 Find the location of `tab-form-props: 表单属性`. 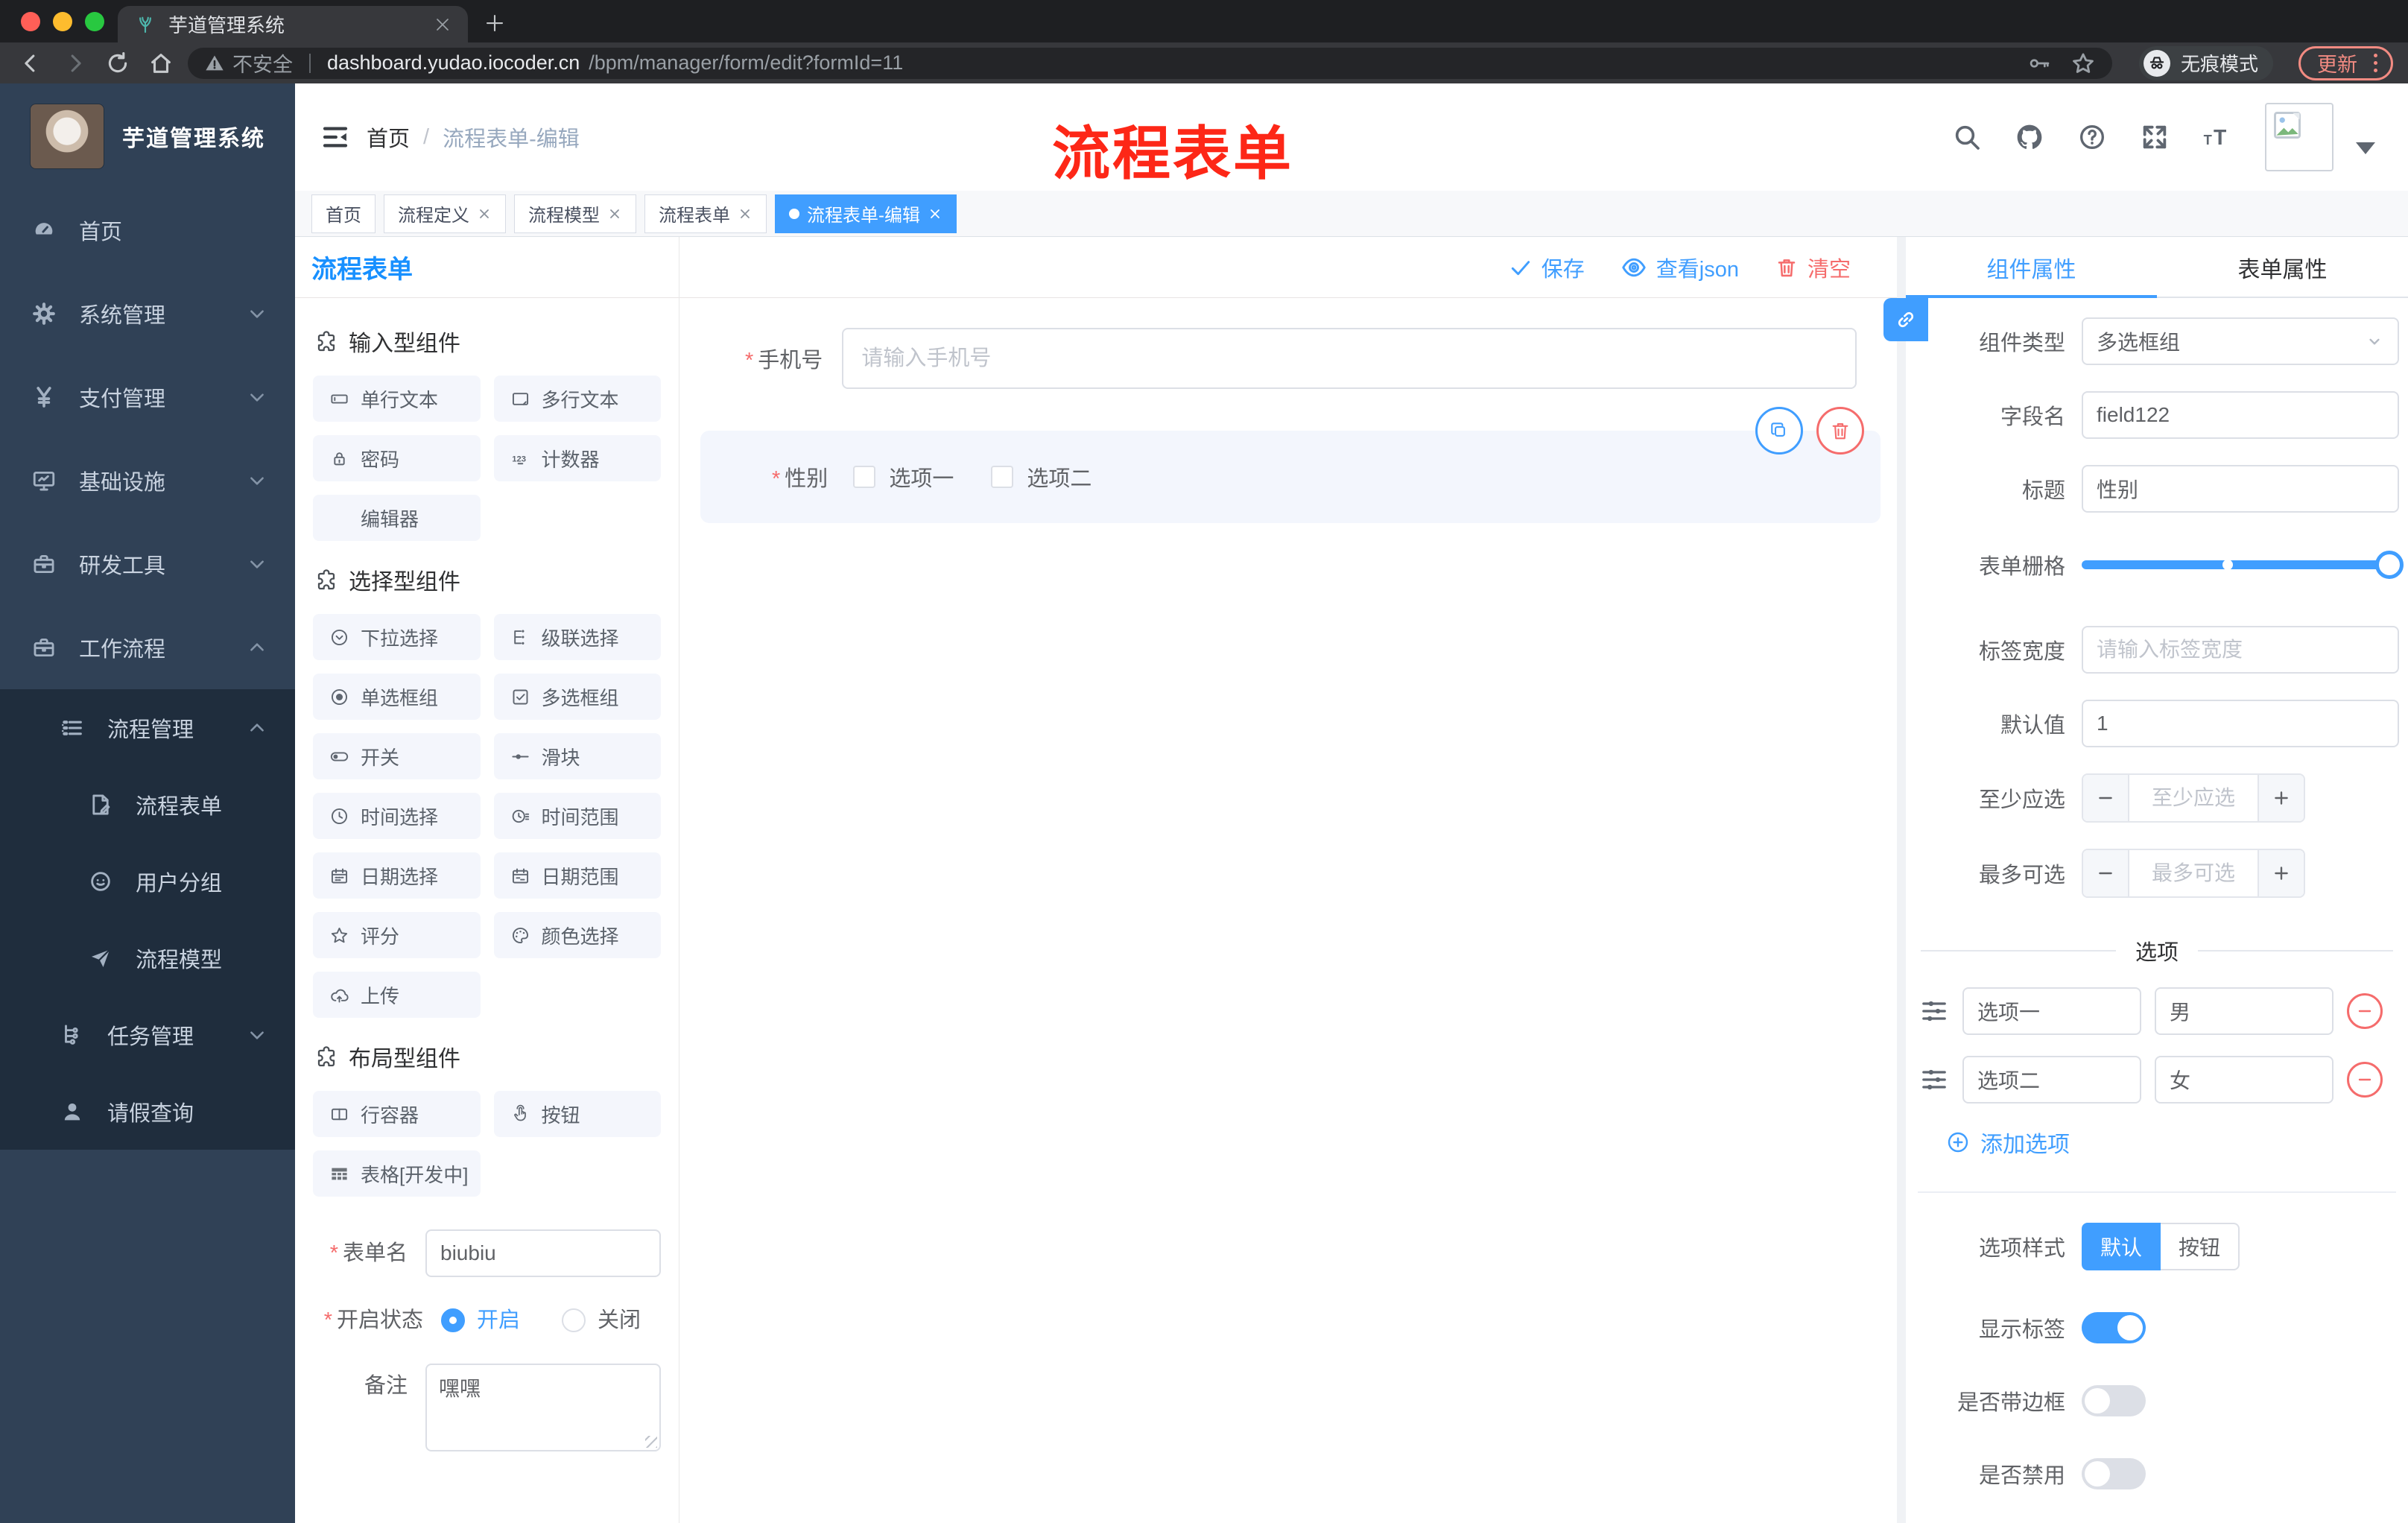

tab-form-props: 表单属性 is located at coordinates (2282, 268).